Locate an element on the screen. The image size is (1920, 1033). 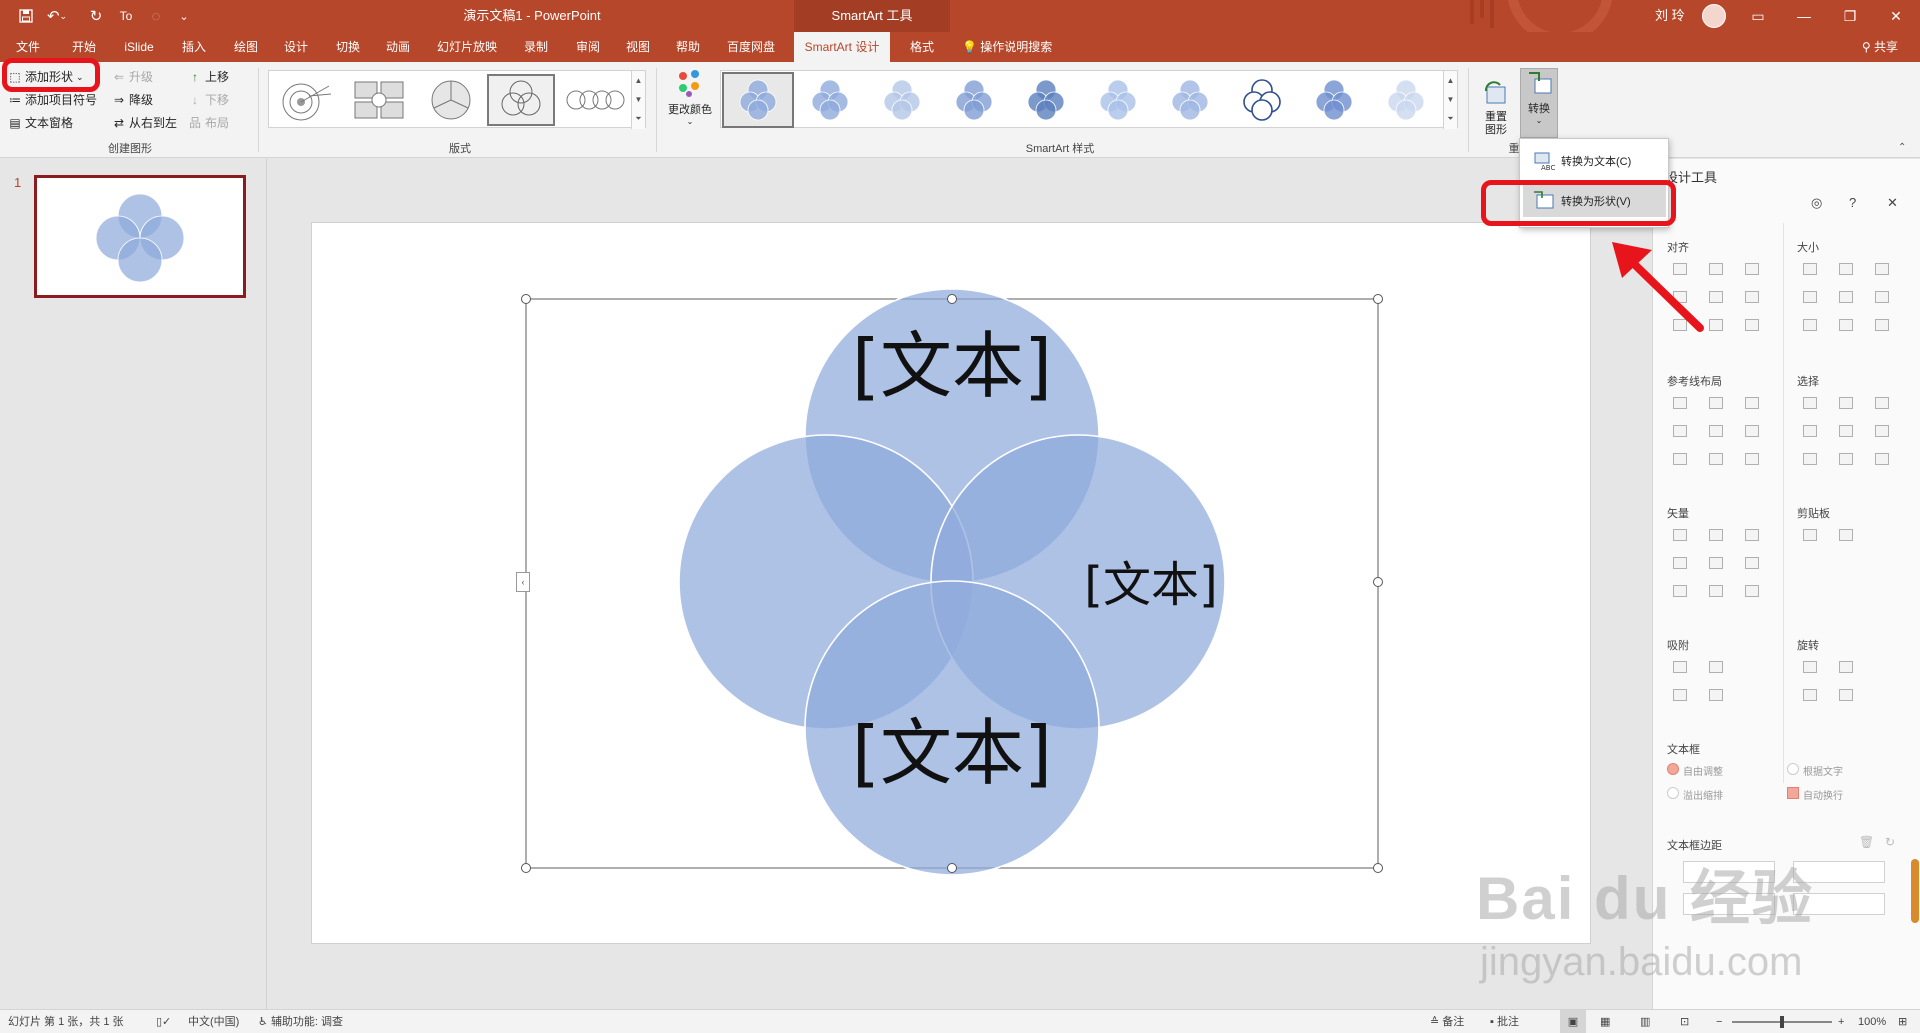
slide-sorter-icon: ▦ is located at coordinates (1605, 1021).